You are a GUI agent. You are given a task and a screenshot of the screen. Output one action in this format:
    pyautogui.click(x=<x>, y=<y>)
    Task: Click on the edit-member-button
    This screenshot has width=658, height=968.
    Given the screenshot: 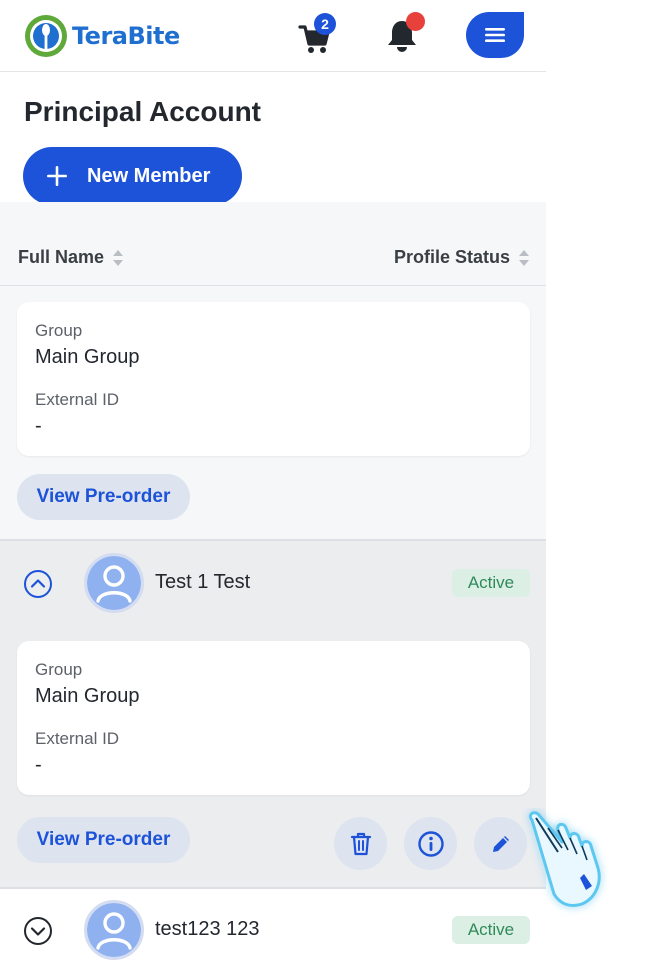 What is the action you would take?
    pyautogui.click(x=500, y=843)
    